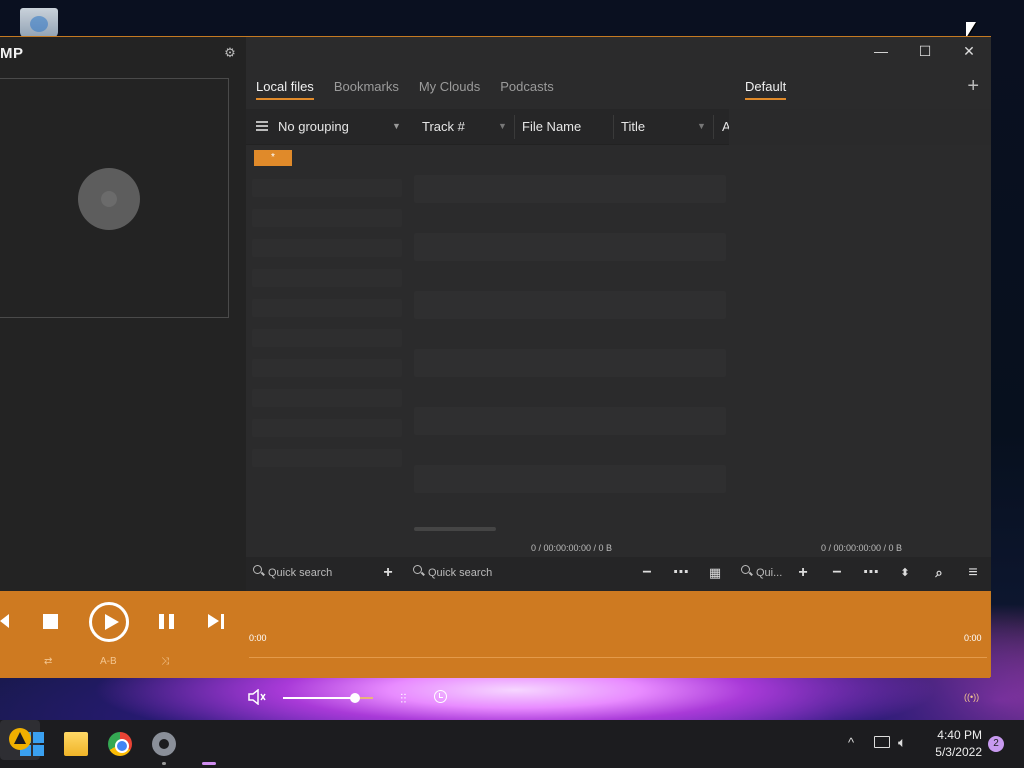  I want to click on grid-icon: ▦, so click(715, 573).